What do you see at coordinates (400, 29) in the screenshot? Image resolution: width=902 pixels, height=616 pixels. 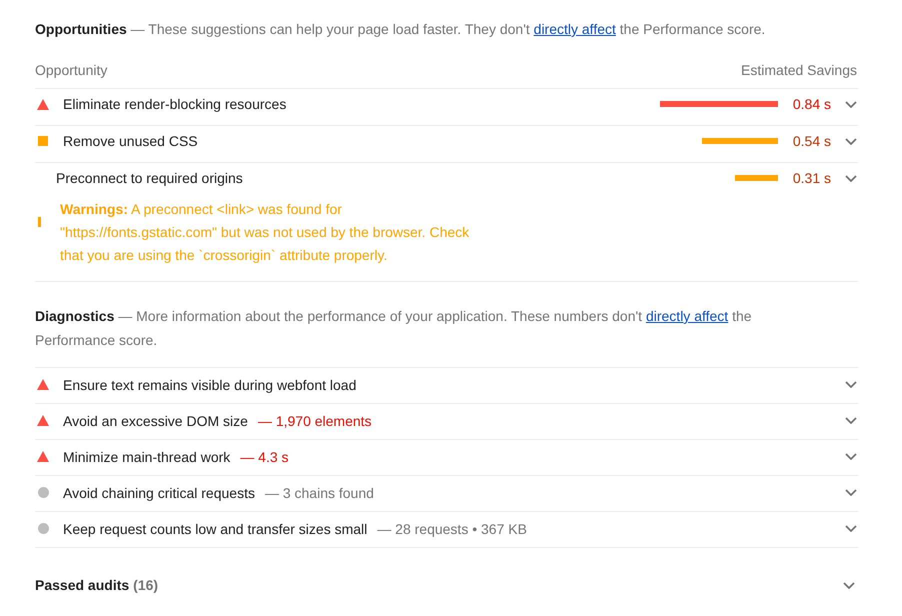 I see `section-intro: Opportunities — These suggestions can help your page load faster. They don't directly affect the Performance score.` at bounding box center [400, 29].